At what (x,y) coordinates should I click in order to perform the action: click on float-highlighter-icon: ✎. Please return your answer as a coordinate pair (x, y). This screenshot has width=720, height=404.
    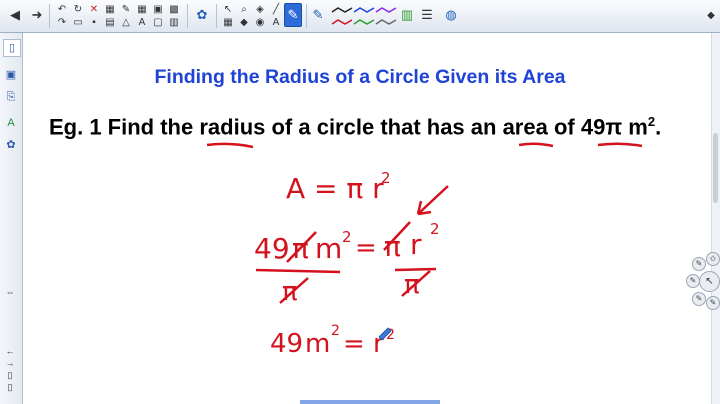
    Looking at the image, I should click on (713, 303).